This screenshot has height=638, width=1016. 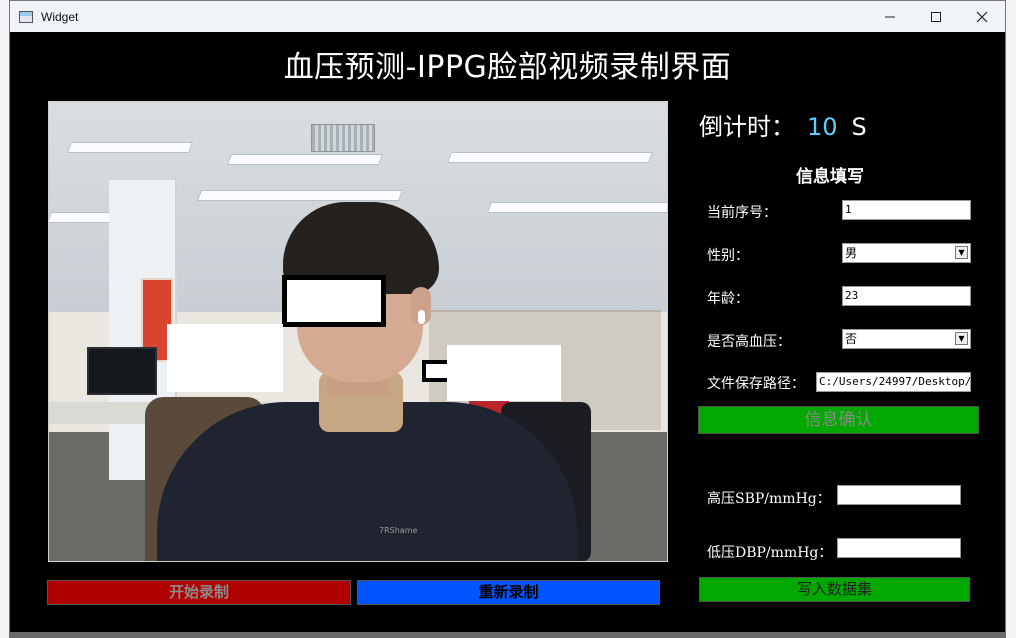 I want to click on minimize-icon, so click(x=890, y=16).